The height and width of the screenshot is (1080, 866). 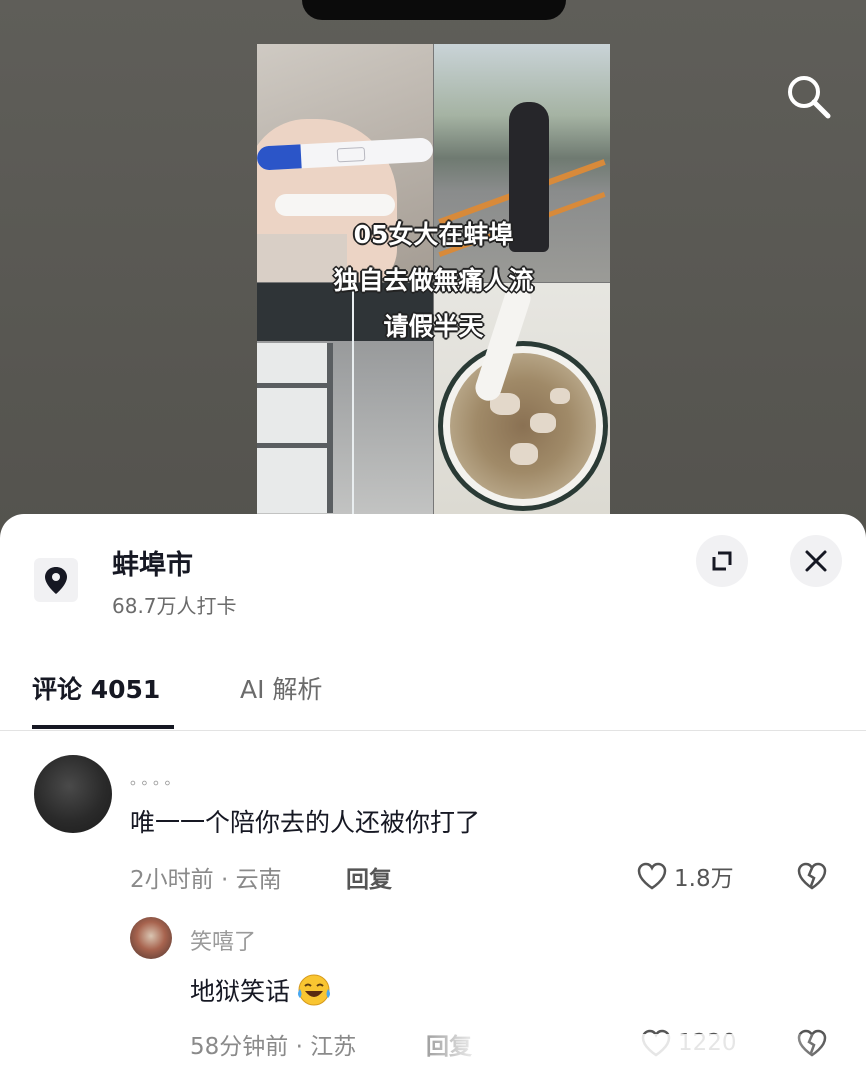 I want to click on video-caption: 05女大在蚌埠 独自去做無痛人流 请假半天, so click(x=433, y=281).